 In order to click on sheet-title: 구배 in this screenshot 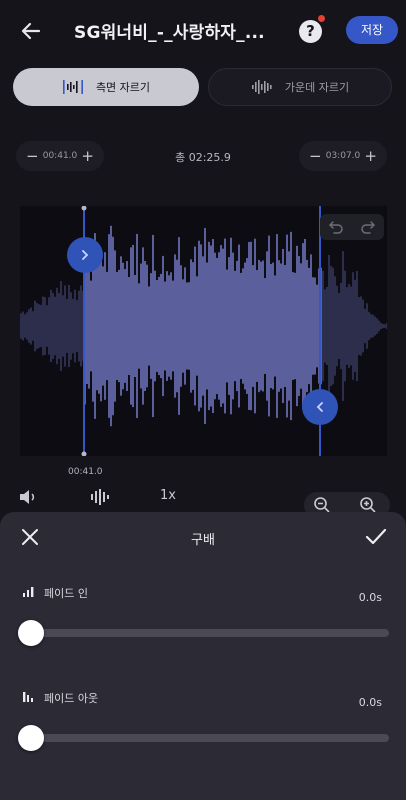, I will do `click(203, 540)`.